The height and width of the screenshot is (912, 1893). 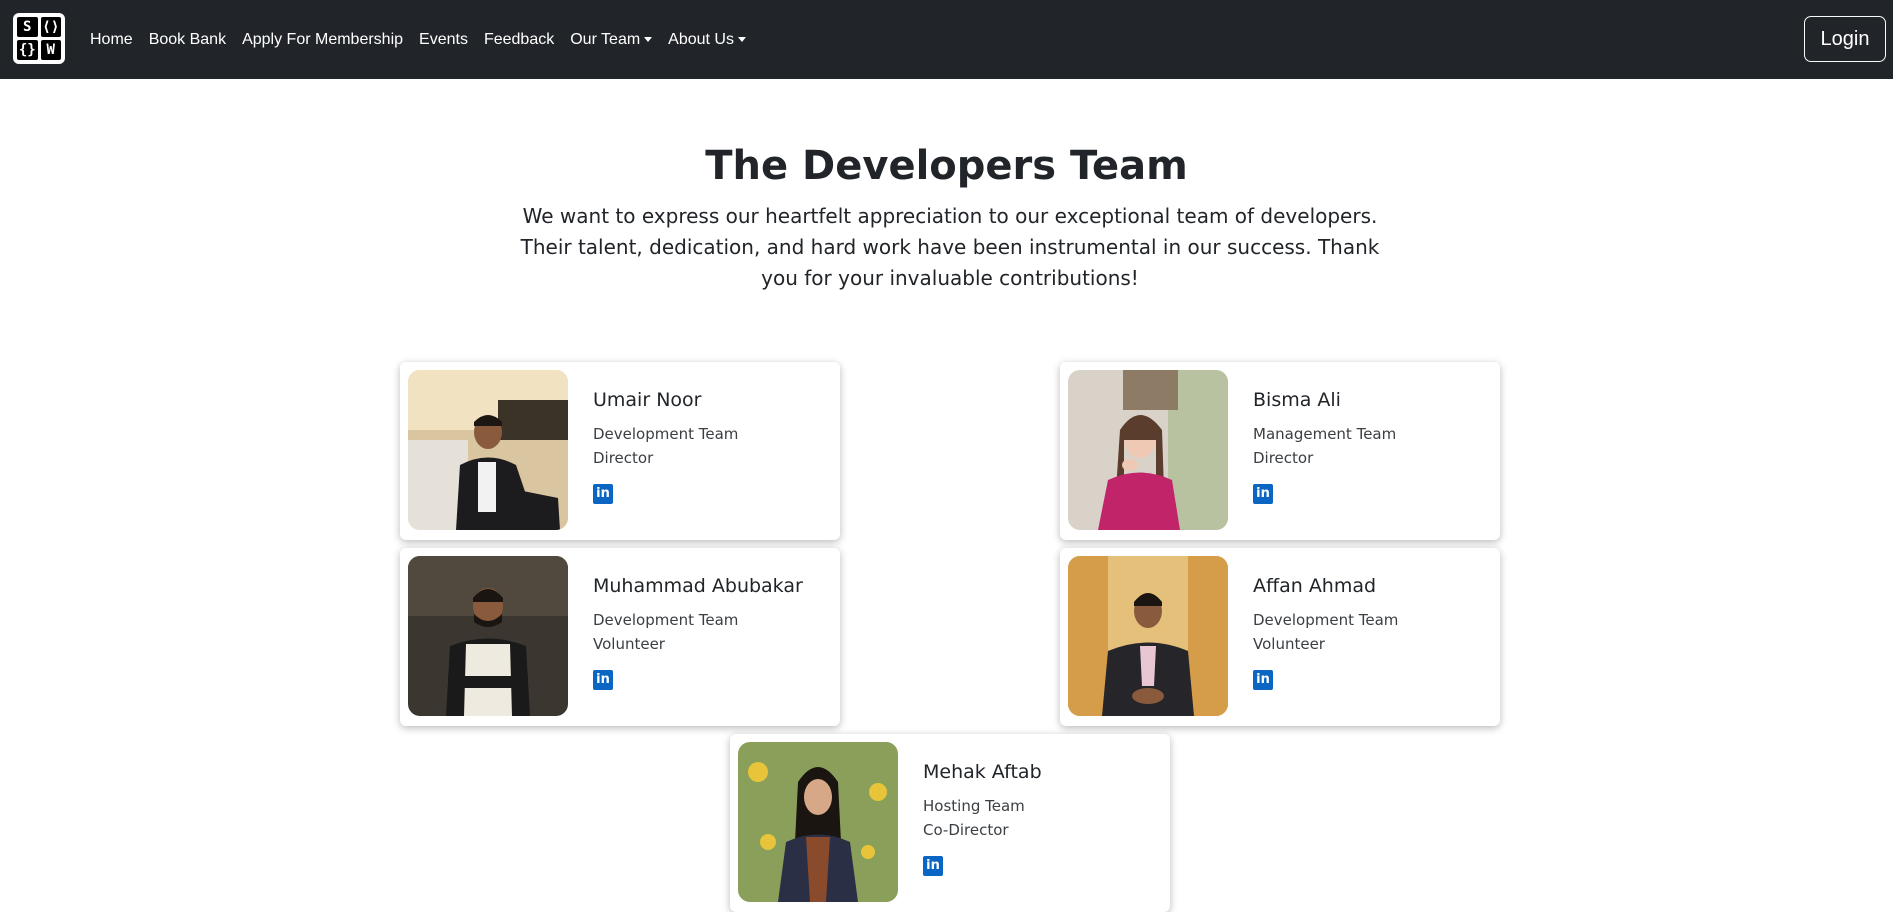 What do you see at coordinates (27, 27) in the screenshot?
I see `logo-cell: S` at bounding box center [27, 27].